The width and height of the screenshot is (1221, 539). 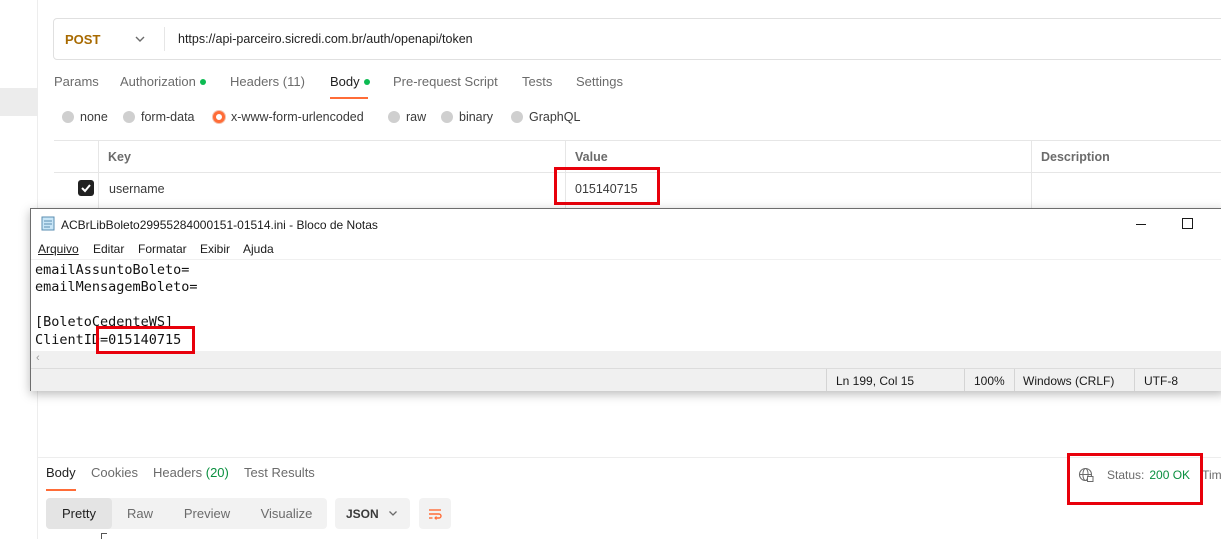 I want to click on status-position: Ln 199, Col 15, so click(x=875, y=381).